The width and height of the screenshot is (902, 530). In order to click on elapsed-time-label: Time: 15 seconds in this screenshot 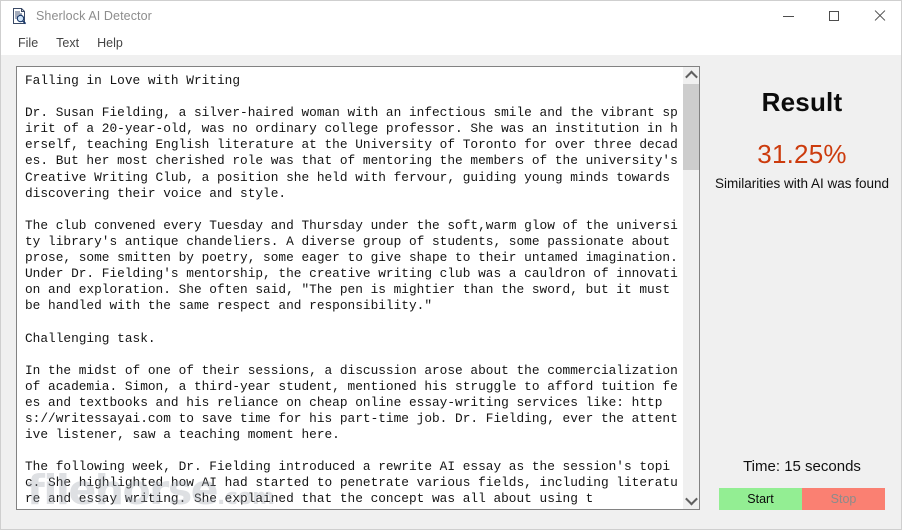, I will do `click(802, 466)`.